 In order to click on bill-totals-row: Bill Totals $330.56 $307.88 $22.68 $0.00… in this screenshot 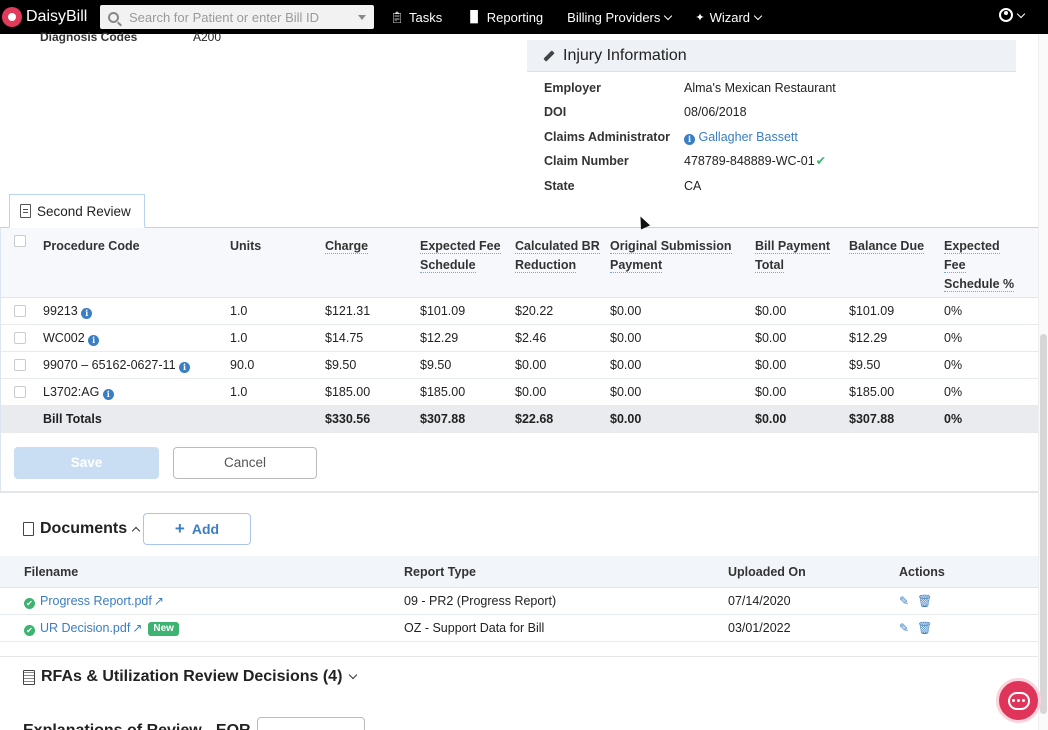, I will do `click(519, 419)`.